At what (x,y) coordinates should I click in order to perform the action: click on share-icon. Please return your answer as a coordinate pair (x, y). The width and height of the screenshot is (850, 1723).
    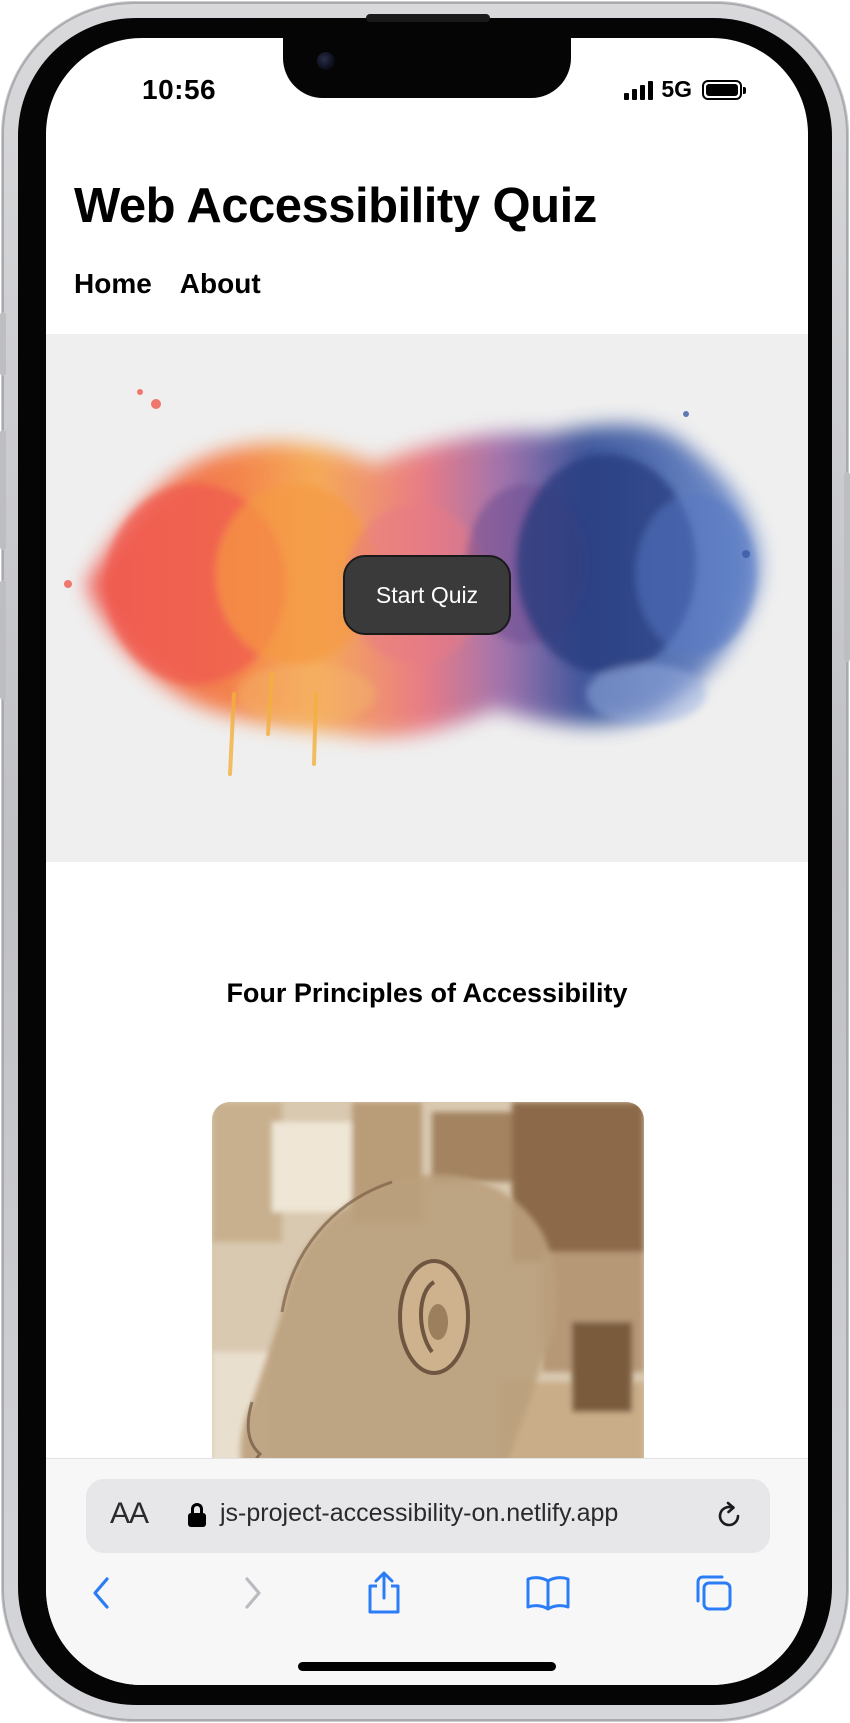
    Looking at the image, I should click on (384, 1592).